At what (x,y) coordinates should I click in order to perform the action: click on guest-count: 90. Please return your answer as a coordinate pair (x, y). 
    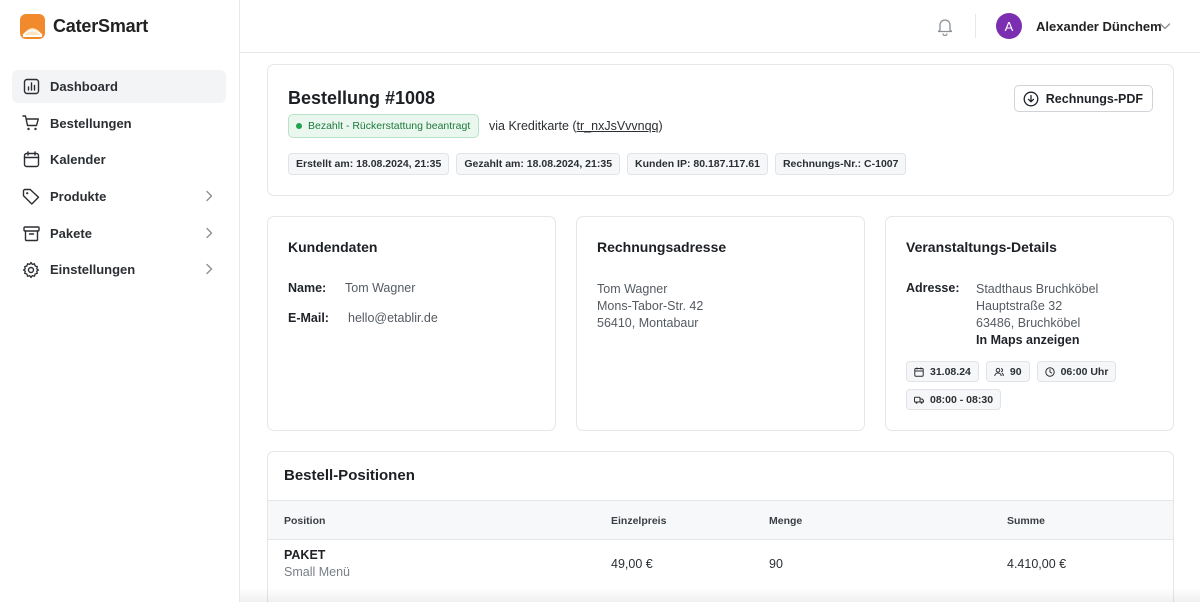
    Looking at the image, I should click on (1015, 371).